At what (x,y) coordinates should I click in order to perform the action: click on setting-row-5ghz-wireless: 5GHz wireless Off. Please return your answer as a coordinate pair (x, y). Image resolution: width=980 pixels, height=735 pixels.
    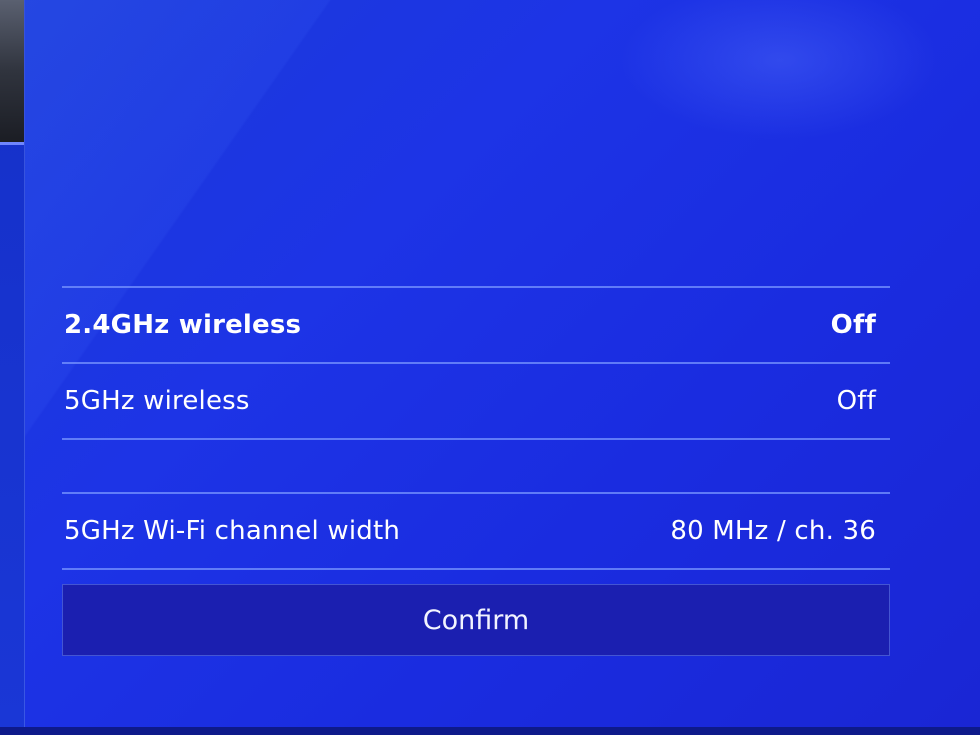
    Looking at the image, I should click on (476, 401).